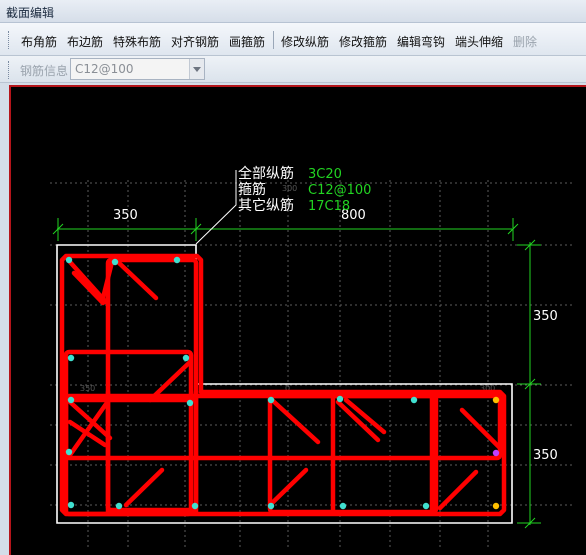  What do you see at coordinates (525, 41) in the screenshot?
I see `tool-delete: 删除` at bounding box center [525, 41].